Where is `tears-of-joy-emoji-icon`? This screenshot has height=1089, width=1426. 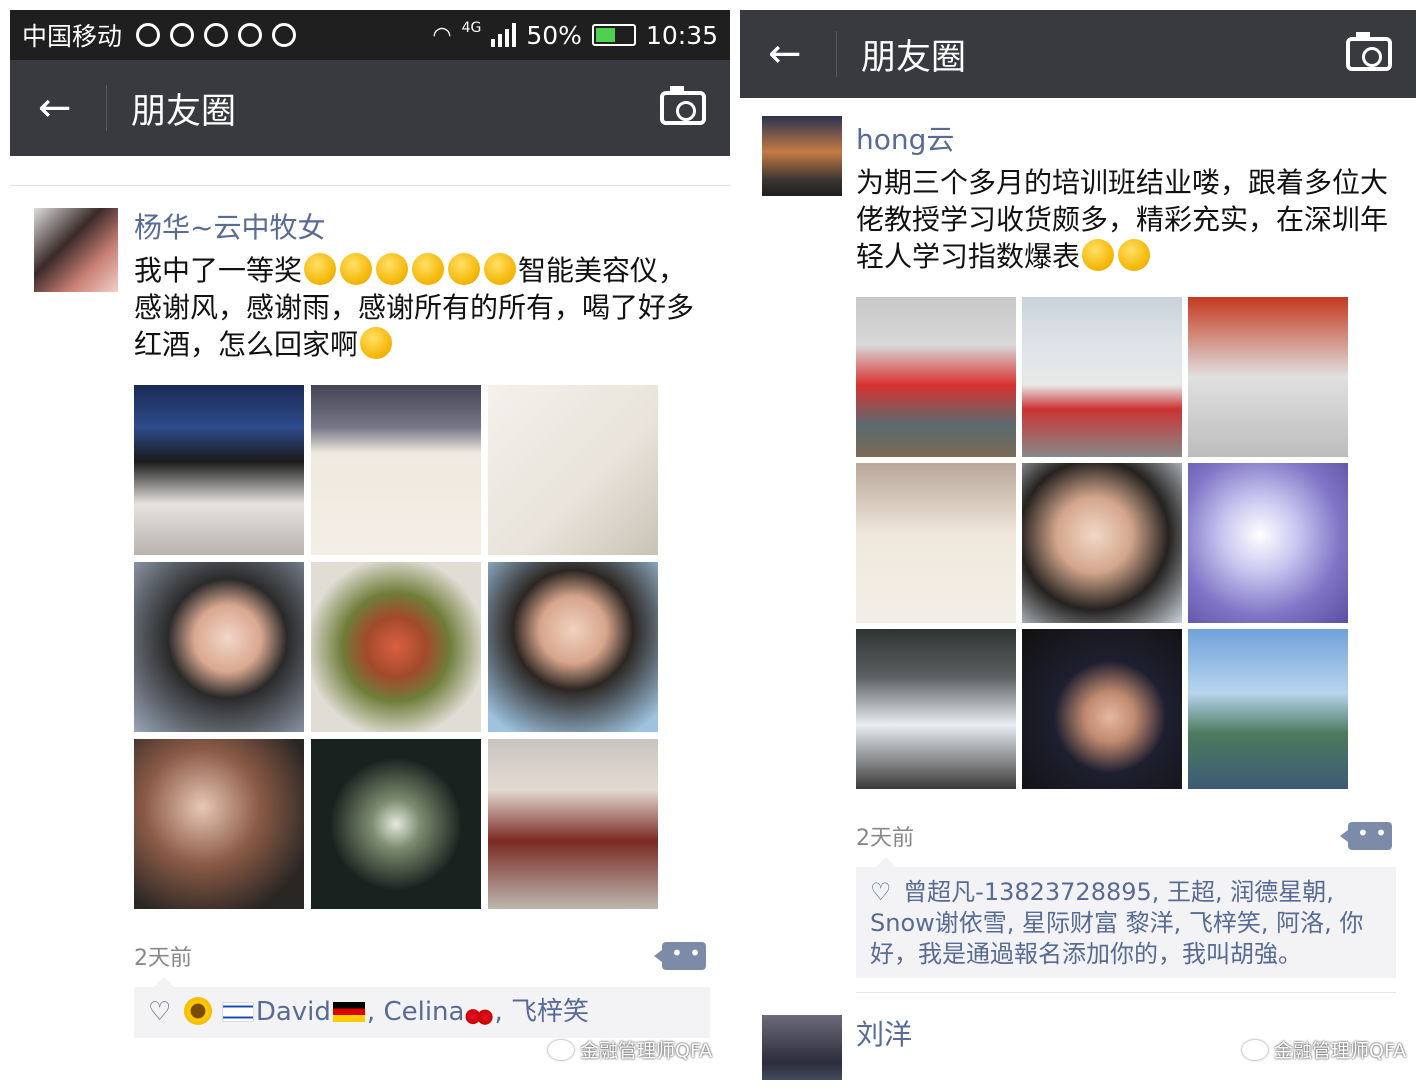 tears-of-joy-emoji-icon is located at coordinates (376, 343).